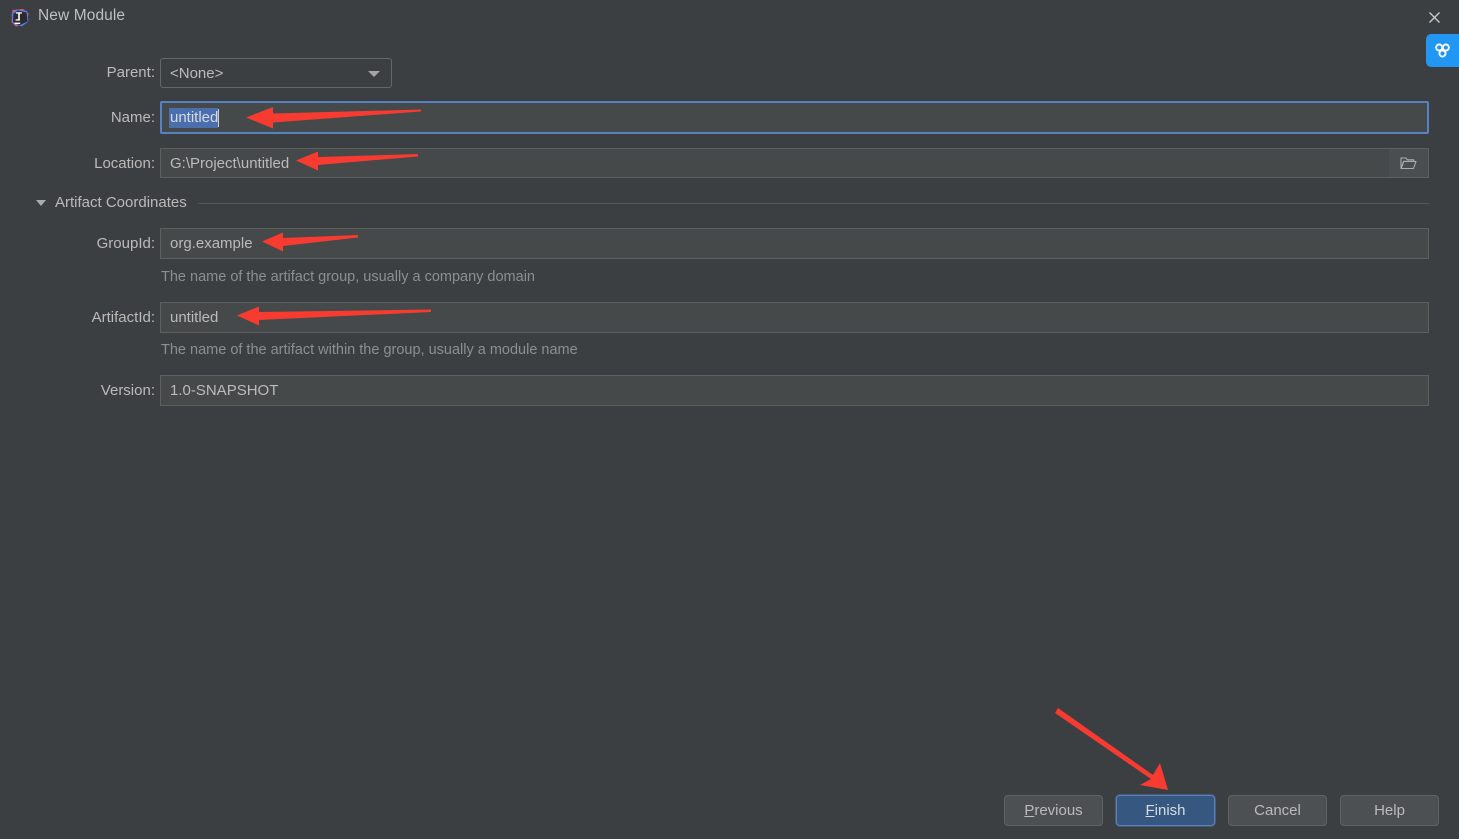 This screenshot has width=1459, height=839. I want to click on groupid-label: GroupId:, so click(125, 243).